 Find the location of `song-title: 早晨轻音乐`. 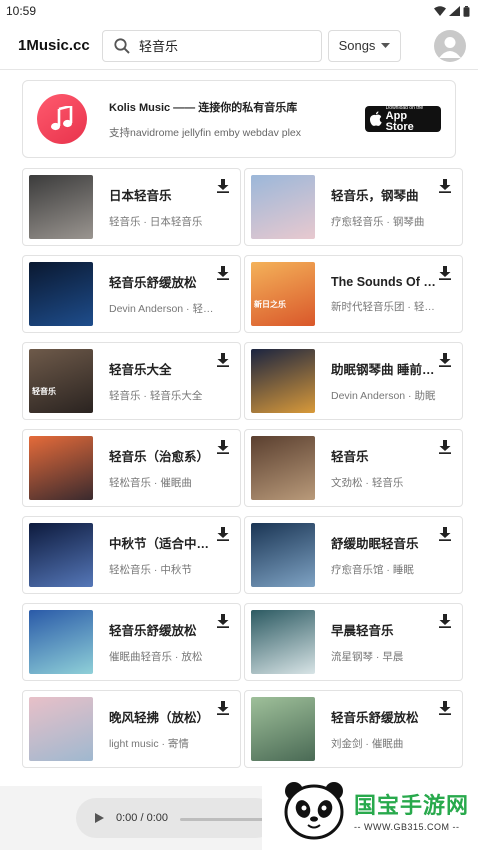

song-title: 早晨轻音乐 is located at coordinates (362, 631).